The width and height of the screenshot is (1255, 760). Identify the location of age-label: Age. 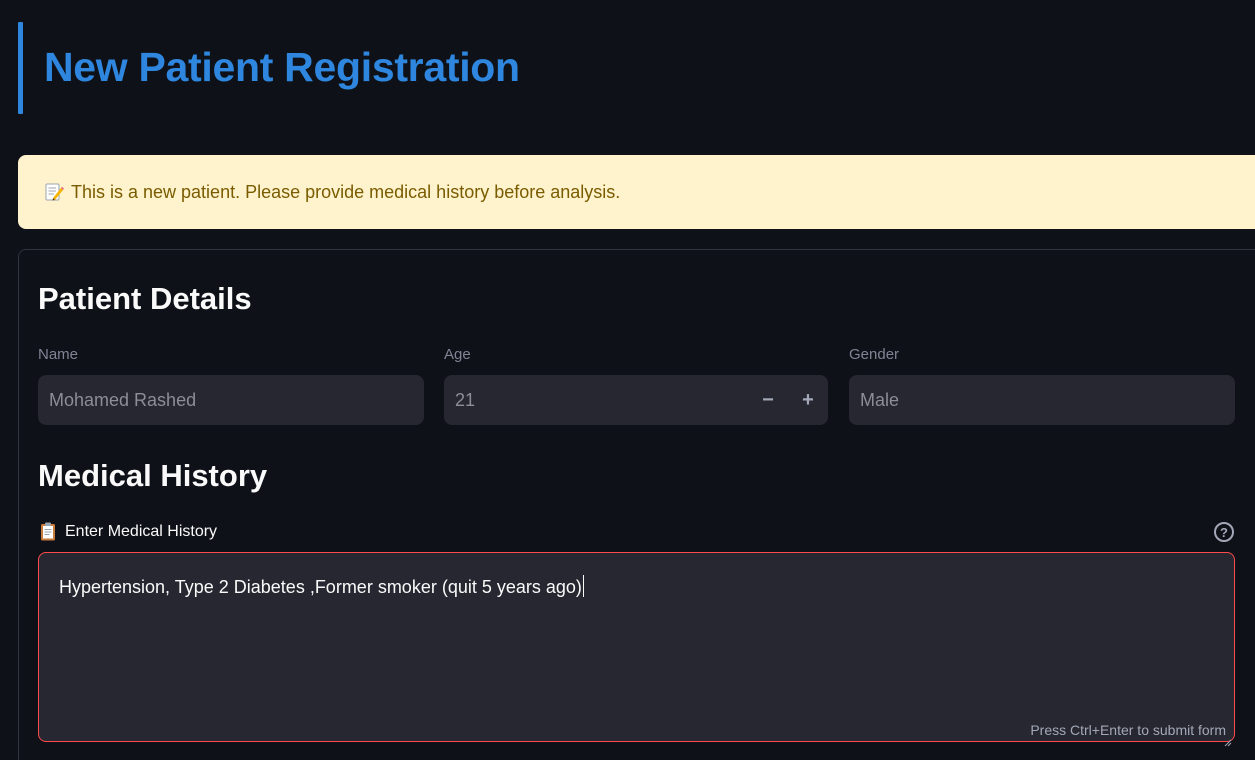
(457, 354).